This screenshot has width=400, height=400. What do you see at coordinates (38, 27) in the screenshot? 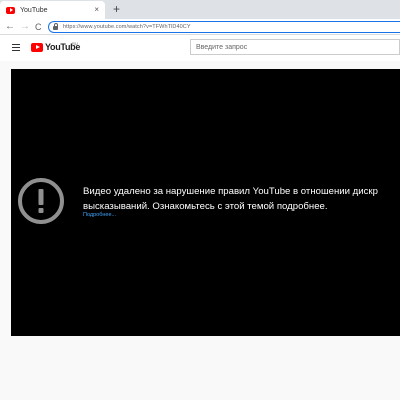
I see `reload-icon: C` at bounding box center [38, 27].